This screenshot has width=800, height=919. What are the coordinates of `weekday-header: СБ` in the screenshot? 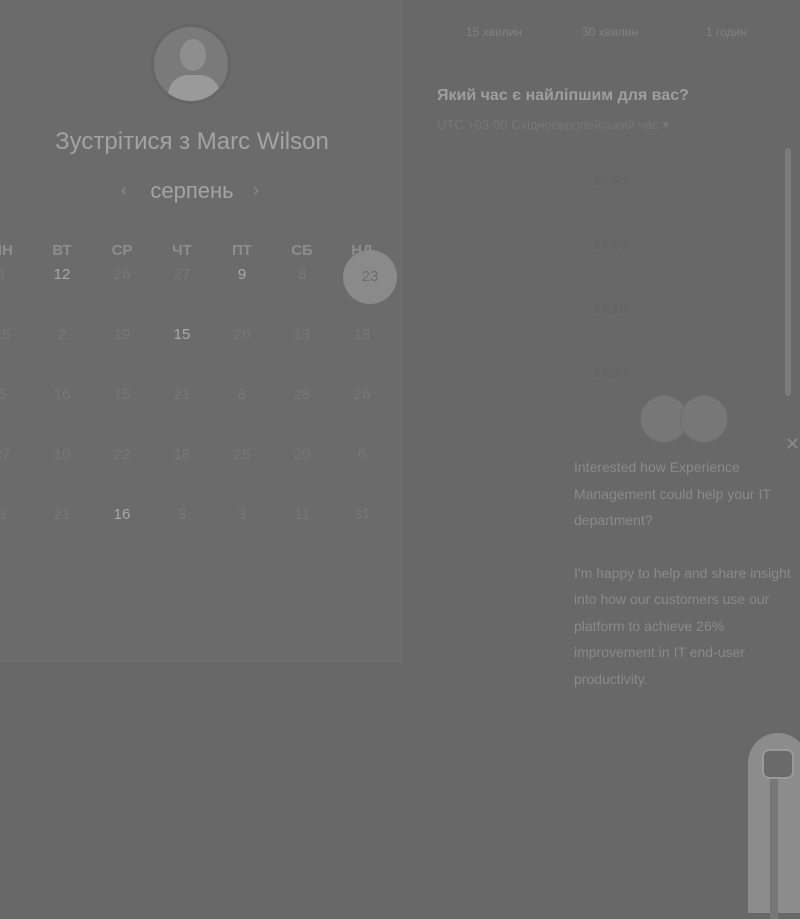 It's located at (302, 250).